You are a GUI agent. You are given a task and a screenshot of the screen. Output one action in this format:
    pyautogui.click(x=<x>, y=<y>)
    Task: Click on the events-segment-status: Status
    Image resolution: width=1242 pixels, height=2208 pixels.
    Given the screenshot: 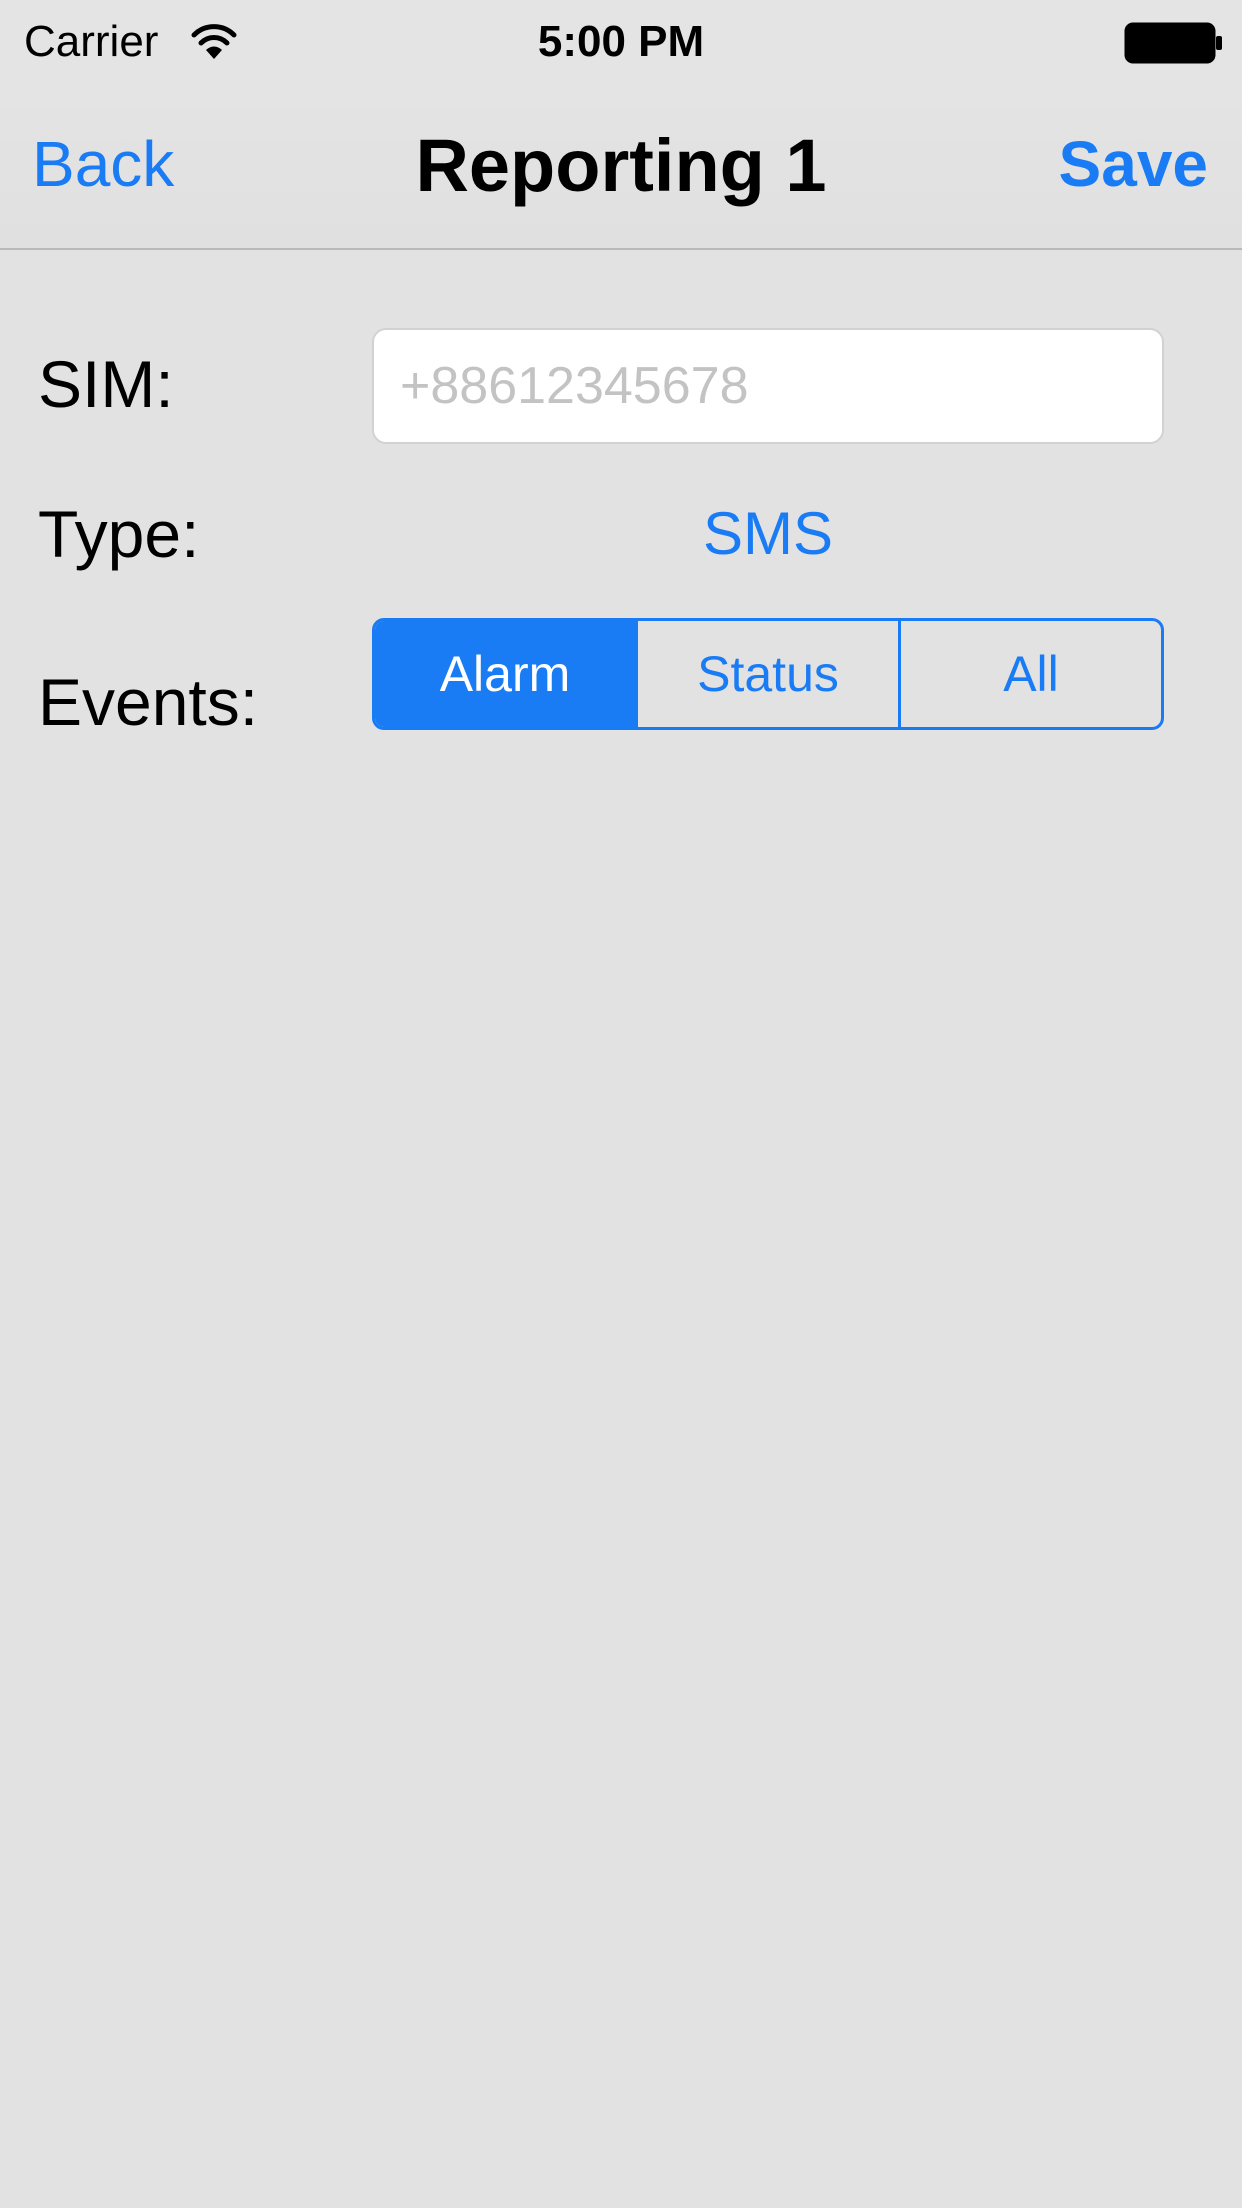 What is the action you would take?
    pyautogui.click(x=766, y=674)
    